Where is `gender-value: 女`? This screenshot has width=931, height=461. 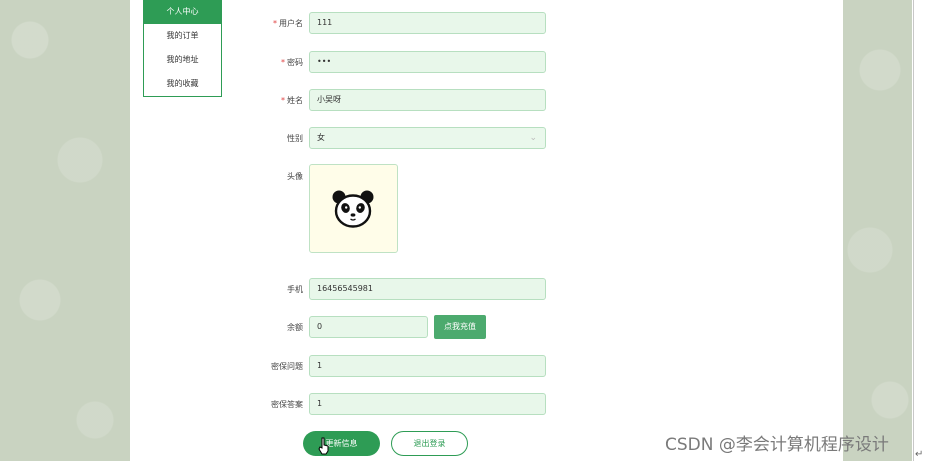
gender-value: 女 is located at coordinates (321, 137).